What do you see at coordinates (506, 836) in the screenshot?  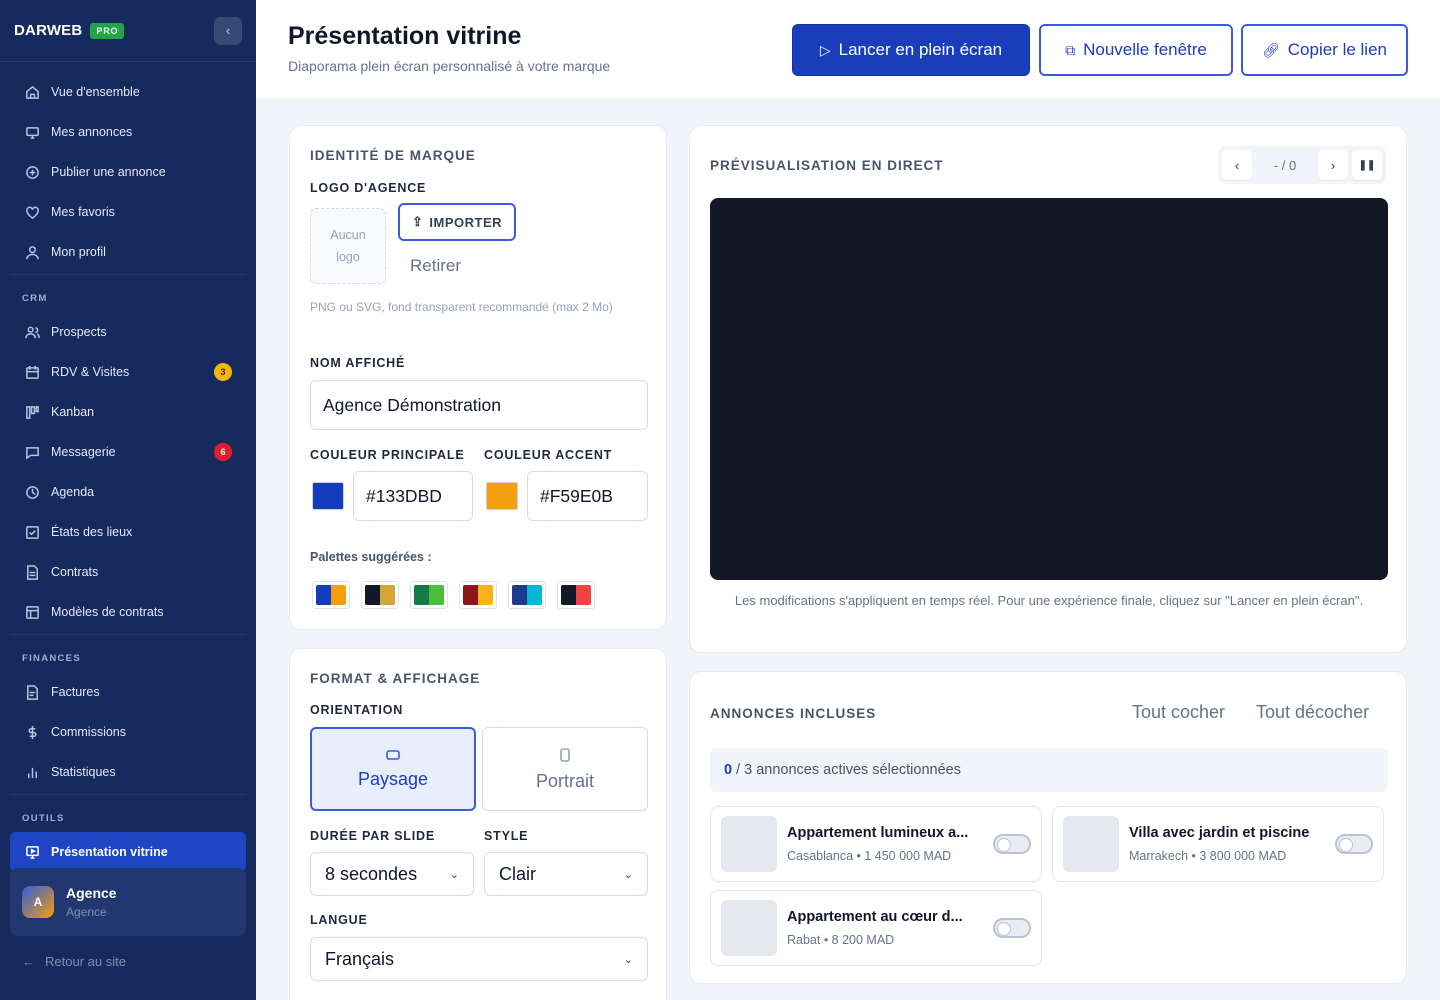 I see `style-label: STYLE` at bounding box center [506, 836].